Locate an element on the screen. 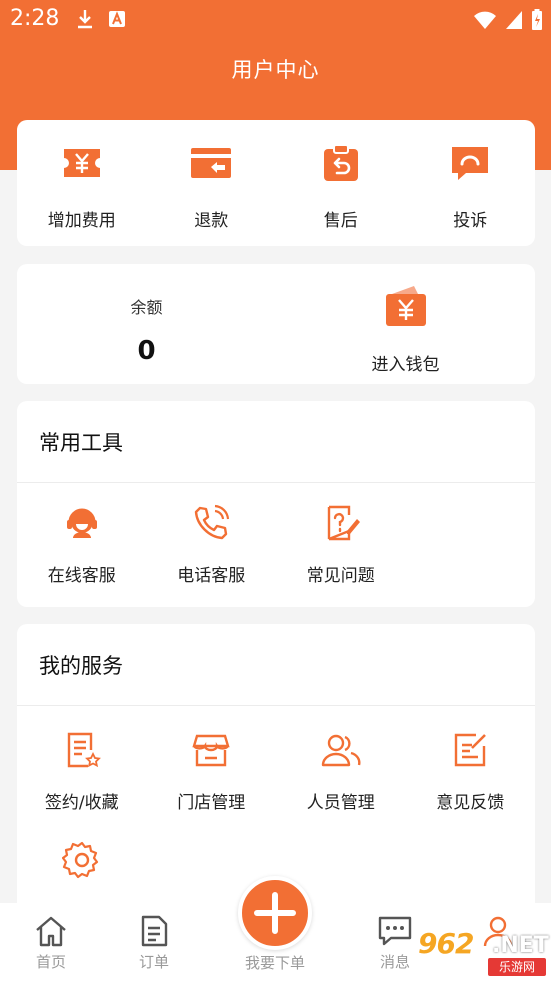 The width and height of the screenshot is (551, 981). staff-management-label: 人员管理 is located at coordinates (340, 803).